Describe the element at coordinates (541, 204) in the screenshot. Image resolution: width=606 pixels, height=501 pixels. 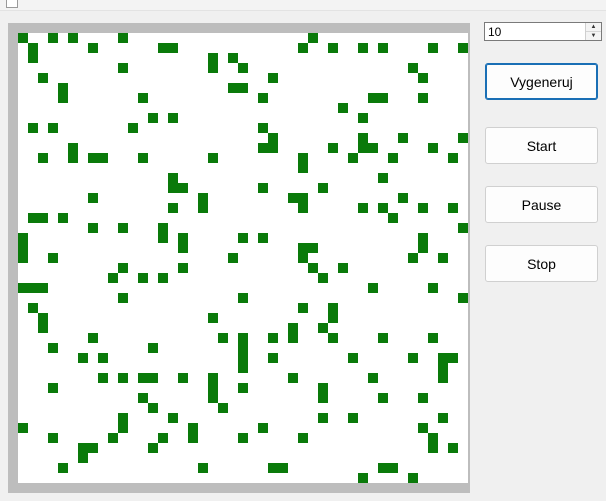
I see `pause-button: Pause` at that location.